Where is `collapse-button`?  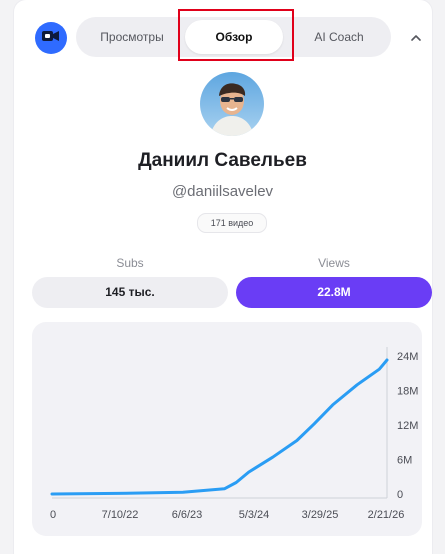
collapse-button is located at coordinates (416, 38).